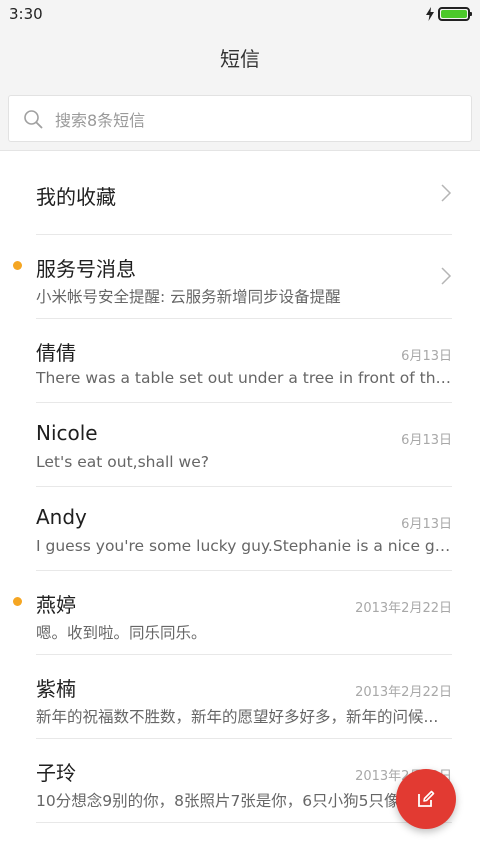 The image size is (480, 853). I want to click on search-placeholder: 搜索8条短信, so click(100, 120).